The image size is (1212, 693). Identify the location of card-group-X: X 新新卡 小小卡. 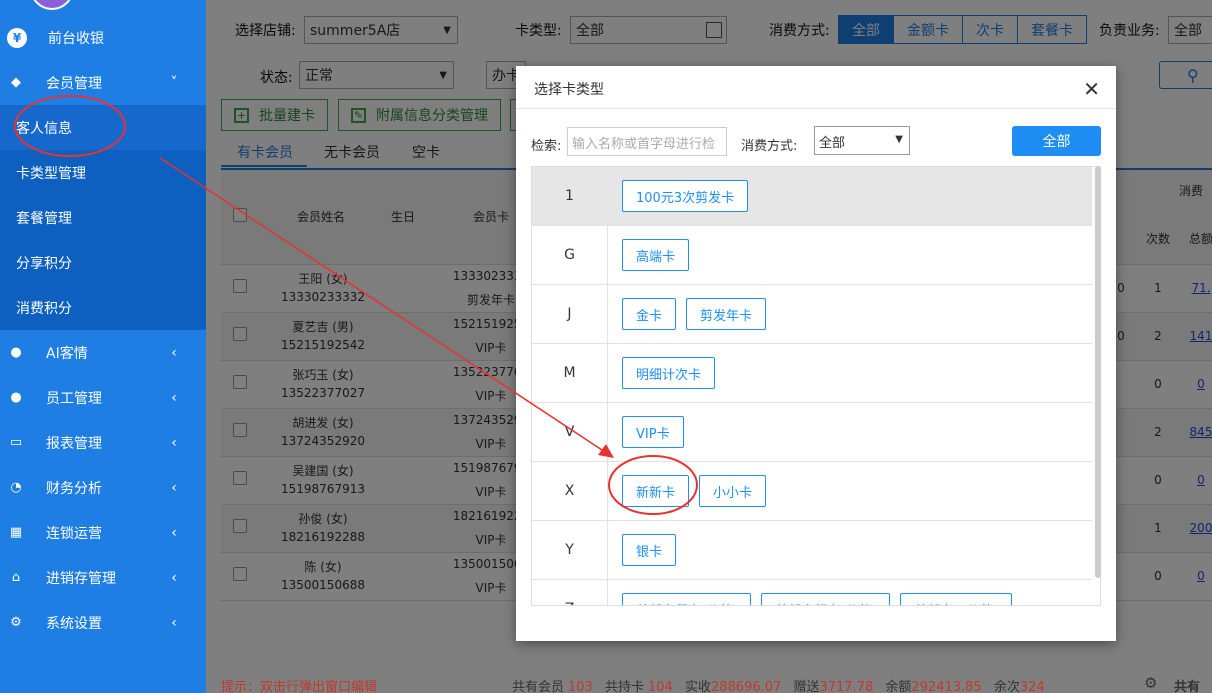
(812, 491).